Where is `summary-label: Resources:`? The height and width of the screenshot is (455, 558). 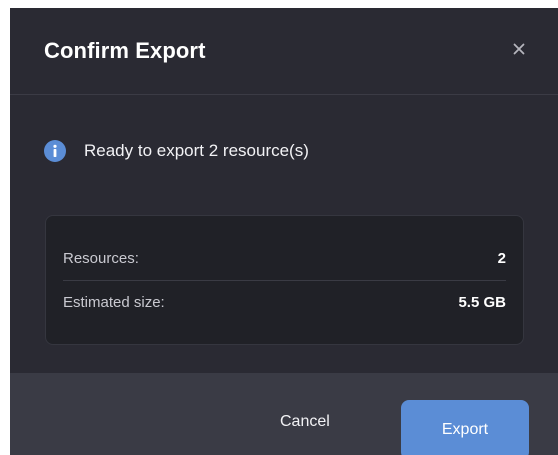
summary-label: Resources: is located at coordinates (101, 258).